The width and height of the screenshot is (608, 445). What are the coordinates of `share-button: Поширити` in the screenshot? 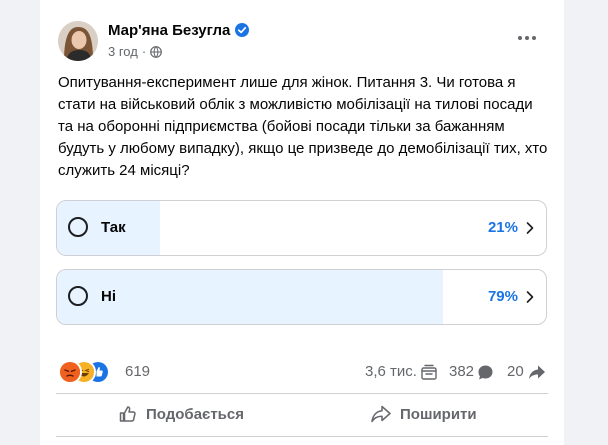 It's located at (426, 415).